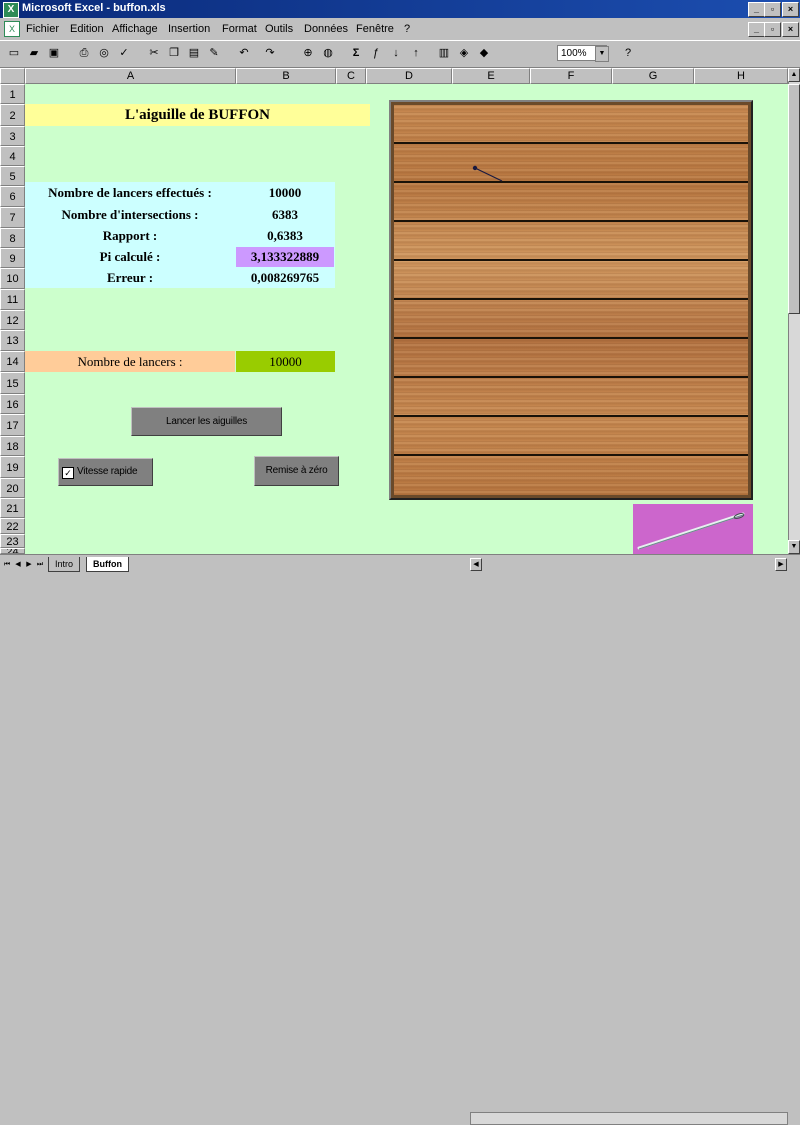 The height and width of the screenshot is (1125, 800). Describe the element at coordinates (285, 215) in the screenshot. I see `stat-value-intersections: 6383` at that location.